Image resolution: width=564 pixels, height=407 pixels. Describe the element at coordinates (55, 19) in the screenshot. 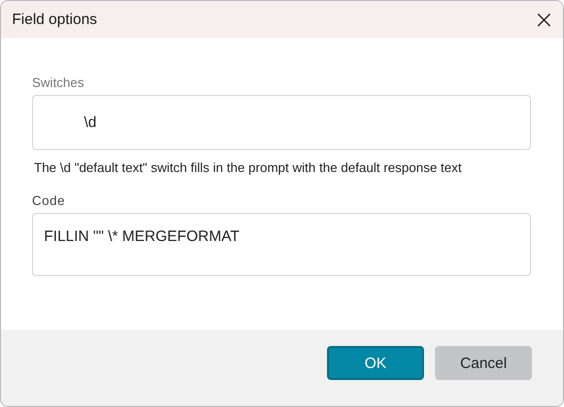

I see `window-title: Field options` at that location.